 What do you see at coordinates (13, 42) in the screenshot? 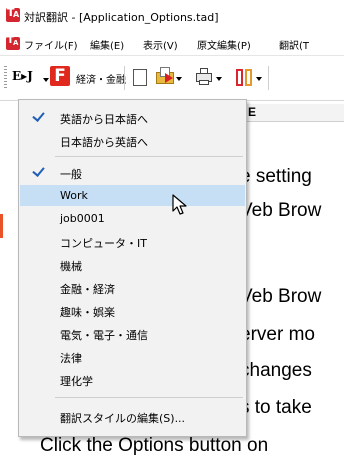
I see `document-icon` at bounding box center [13, 42].